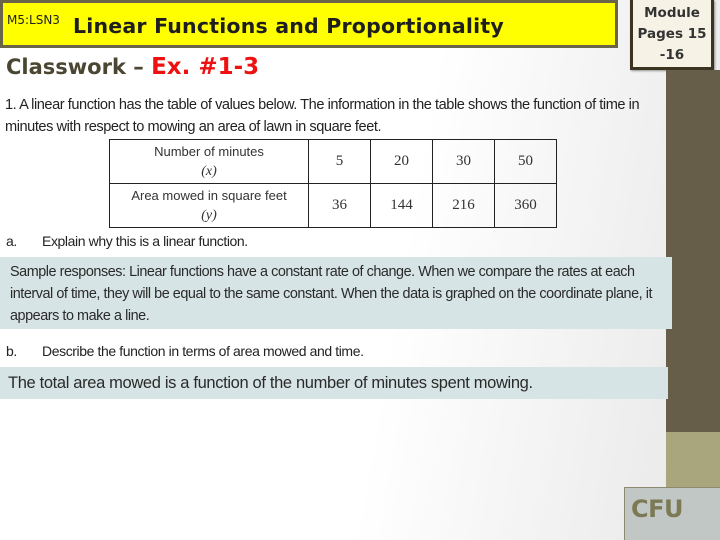 The height and width of the screenshot is (540, 720). Describe the element at coordinates (672, 13) in the screenshot. I see `module-label: Module` at that location.